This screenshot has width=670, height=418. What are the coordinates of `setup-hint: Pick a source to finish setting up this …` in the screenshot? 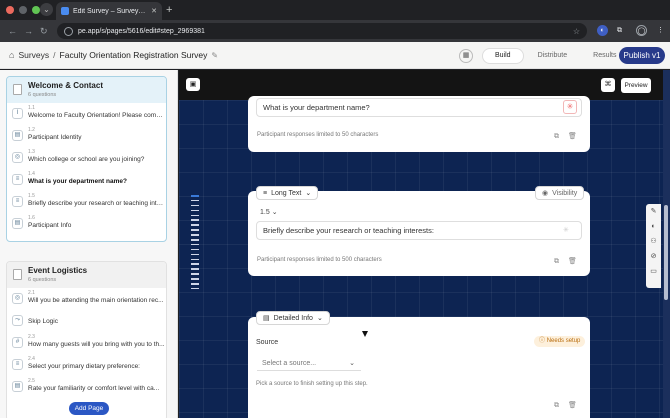 It's located at (312, 384).